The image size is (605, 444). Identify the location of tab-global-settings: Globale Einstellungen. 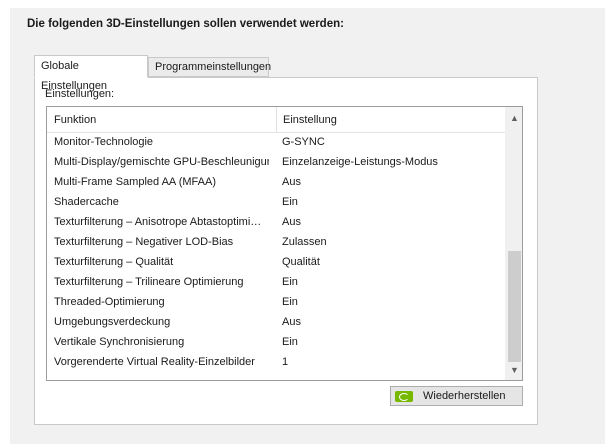
(91, 73).